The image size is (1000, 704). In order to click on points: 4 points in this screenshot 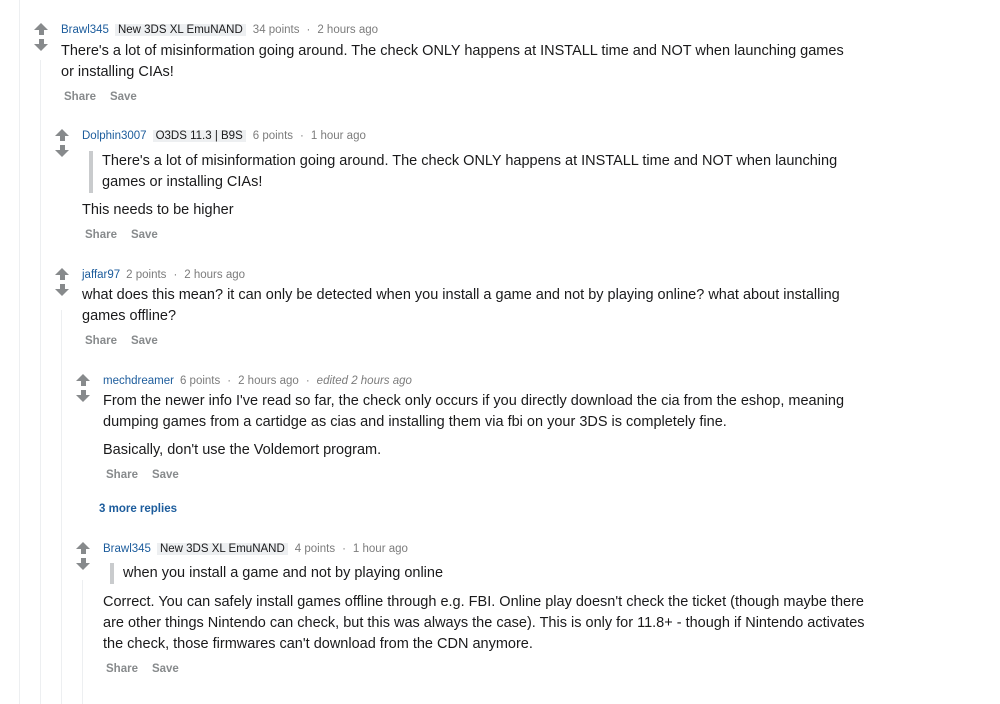, I will do `click(315, 549)`.